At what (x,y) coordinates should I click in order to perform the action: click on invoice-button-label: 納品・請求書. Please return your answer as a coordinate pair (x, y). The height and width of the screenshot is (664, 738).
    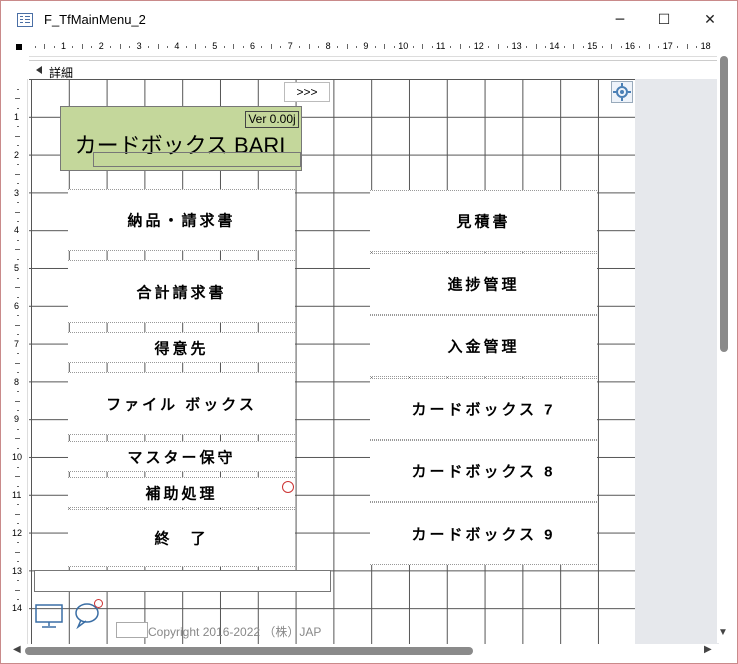
    Looking at the image, I should click on (181, 221).